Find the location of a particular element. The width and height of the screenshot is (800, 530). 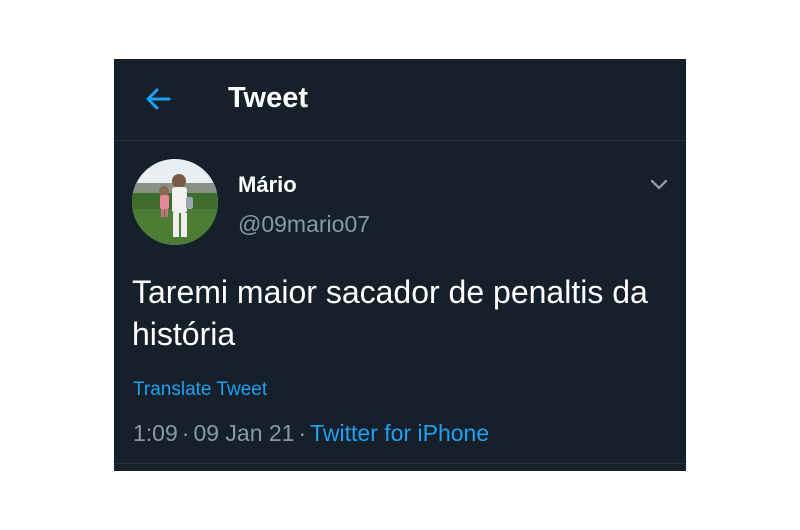

tweet-source-link: Twitter for iPhone is located at coordinates (399, 433).